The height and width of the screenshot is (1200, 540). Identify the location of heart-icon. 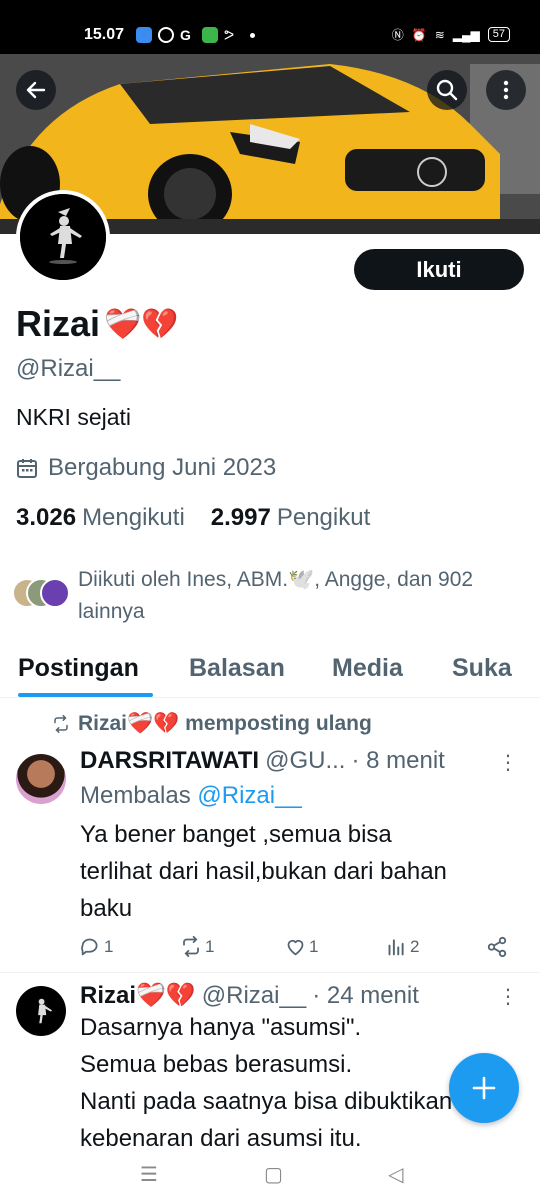
(295, 947).